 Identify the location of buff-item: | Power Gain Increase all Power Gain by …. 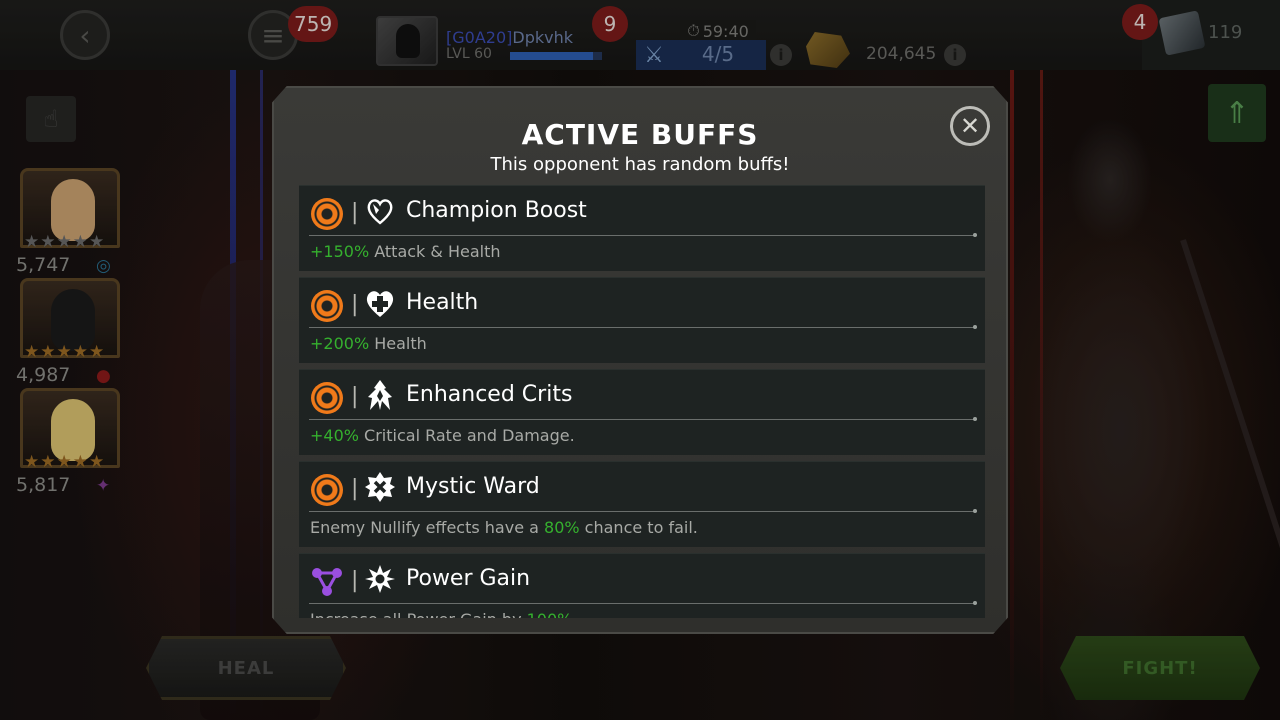
(642, 585).